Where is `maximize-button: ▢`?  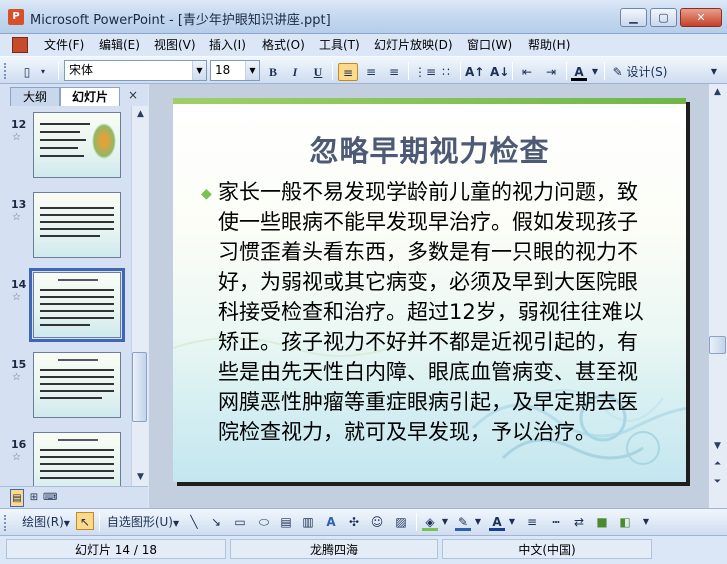 maximize-button: ▢ is located at coordinates (663, 17).